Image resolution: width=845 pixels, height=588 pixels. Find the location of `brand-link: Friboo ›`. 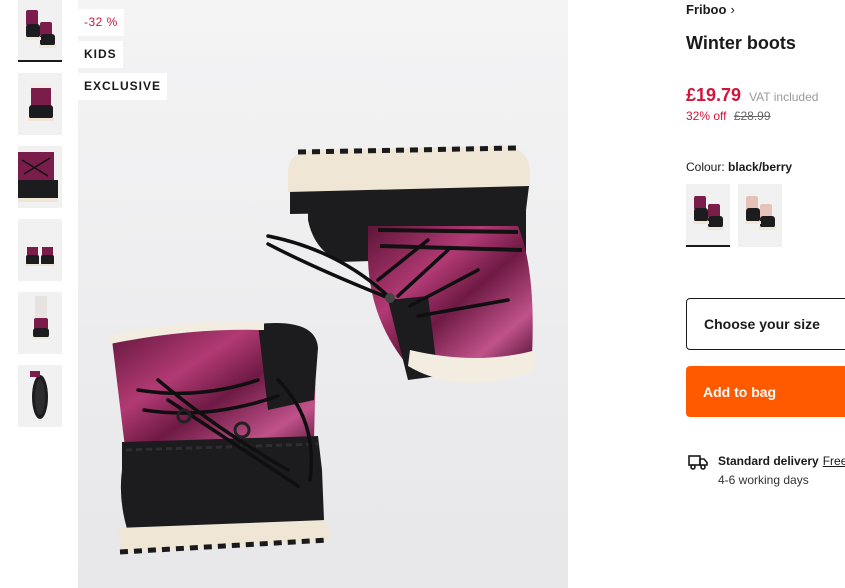

brand-link: Friboo › is located at coordinates (710, 9).